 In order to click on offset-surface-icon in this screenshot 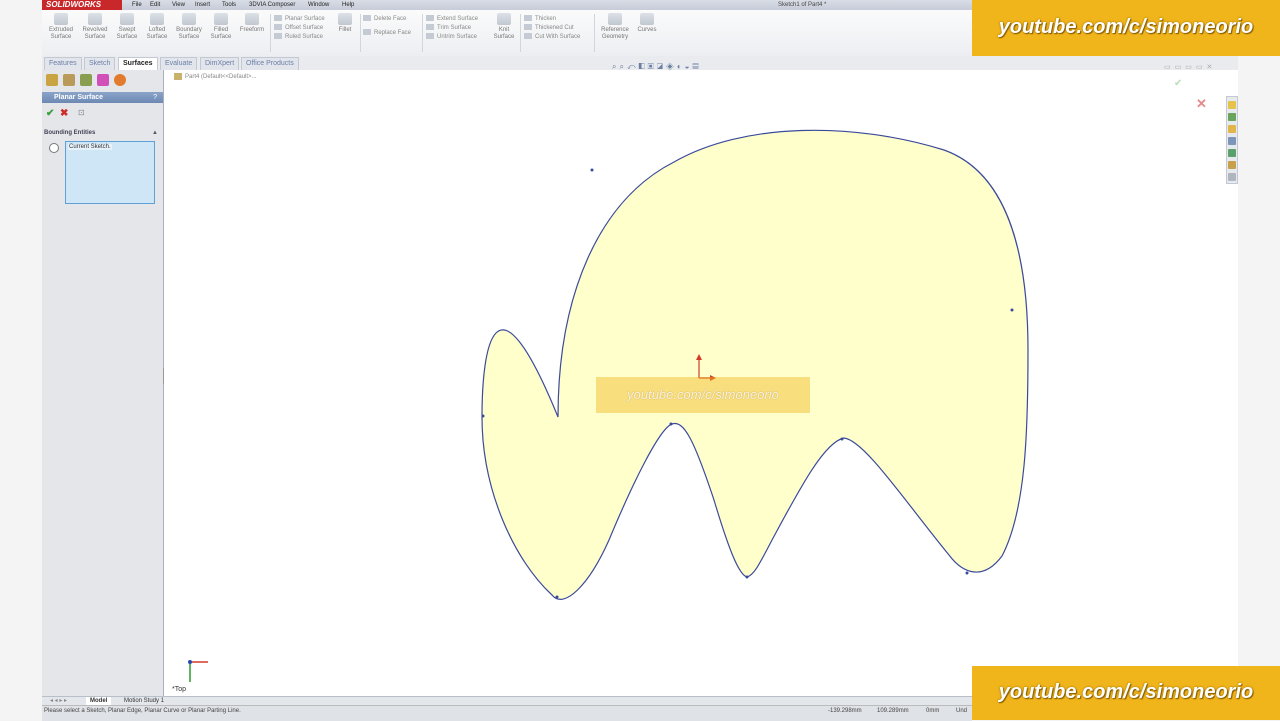, I will do `click(278, 27)`.